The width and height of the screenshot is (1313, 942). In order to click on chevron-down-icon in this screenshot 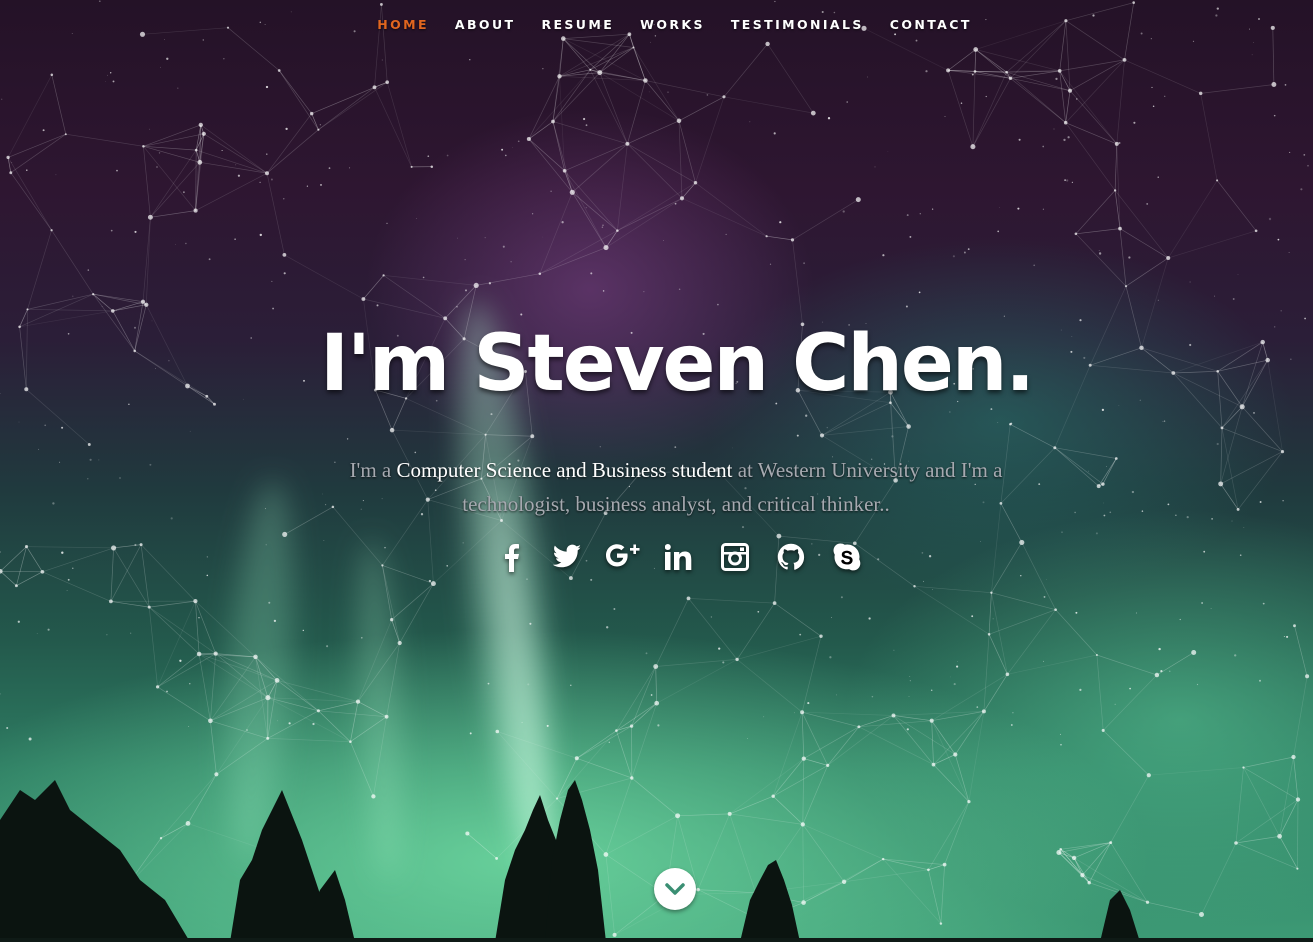, I will do `click(675, 889)`.